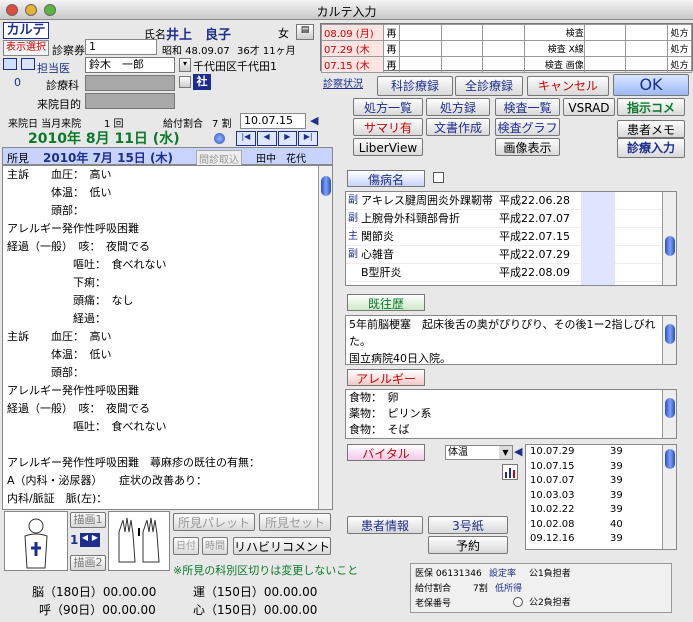 Image resolution: width=693 pixels, height=622 pixels. What do you see at coordinates (352, 48) in the screenshot?
I see `history-date: 07.29 (木` at bounding box center [352, 48].